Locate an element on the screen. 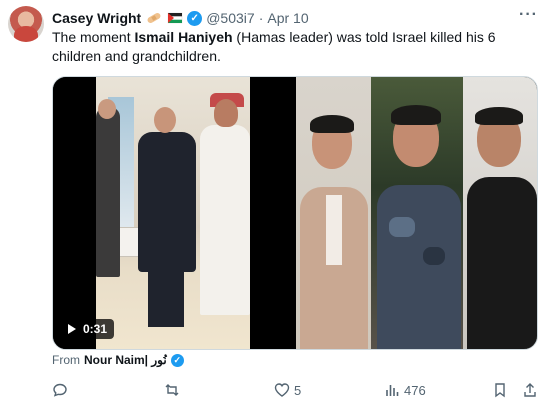 The width and height of the screenshot is (552, 403). source-prefix: From is located at coordinates (66, 360).